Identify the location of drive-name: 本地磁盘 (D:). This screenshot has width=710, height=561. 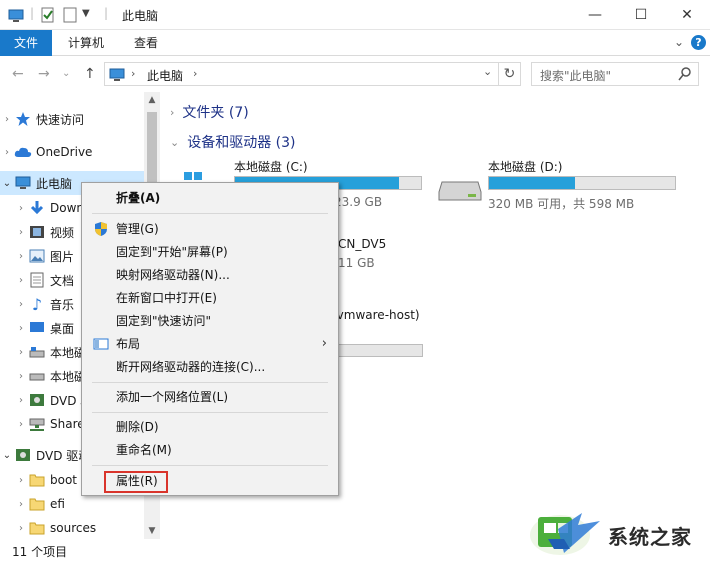
(525, 167).